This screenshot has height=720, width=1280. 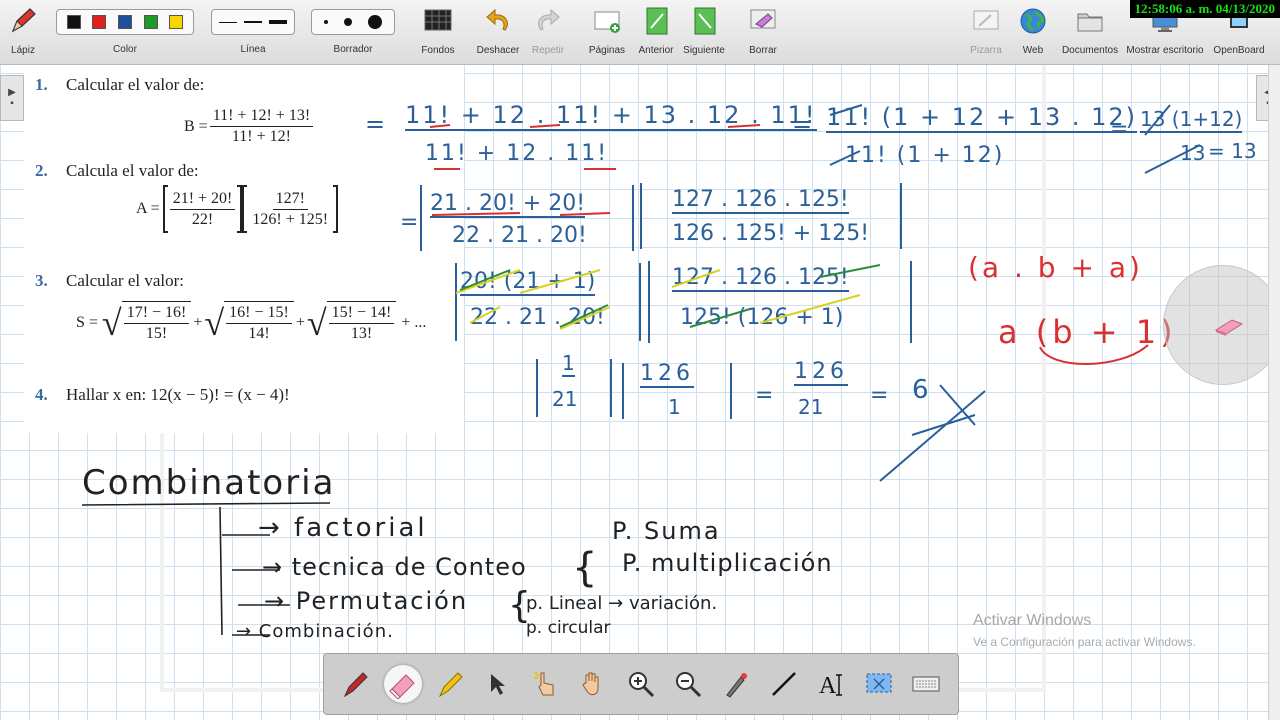 I want to click on dock-selector-tool, so click(x=498, y=684).